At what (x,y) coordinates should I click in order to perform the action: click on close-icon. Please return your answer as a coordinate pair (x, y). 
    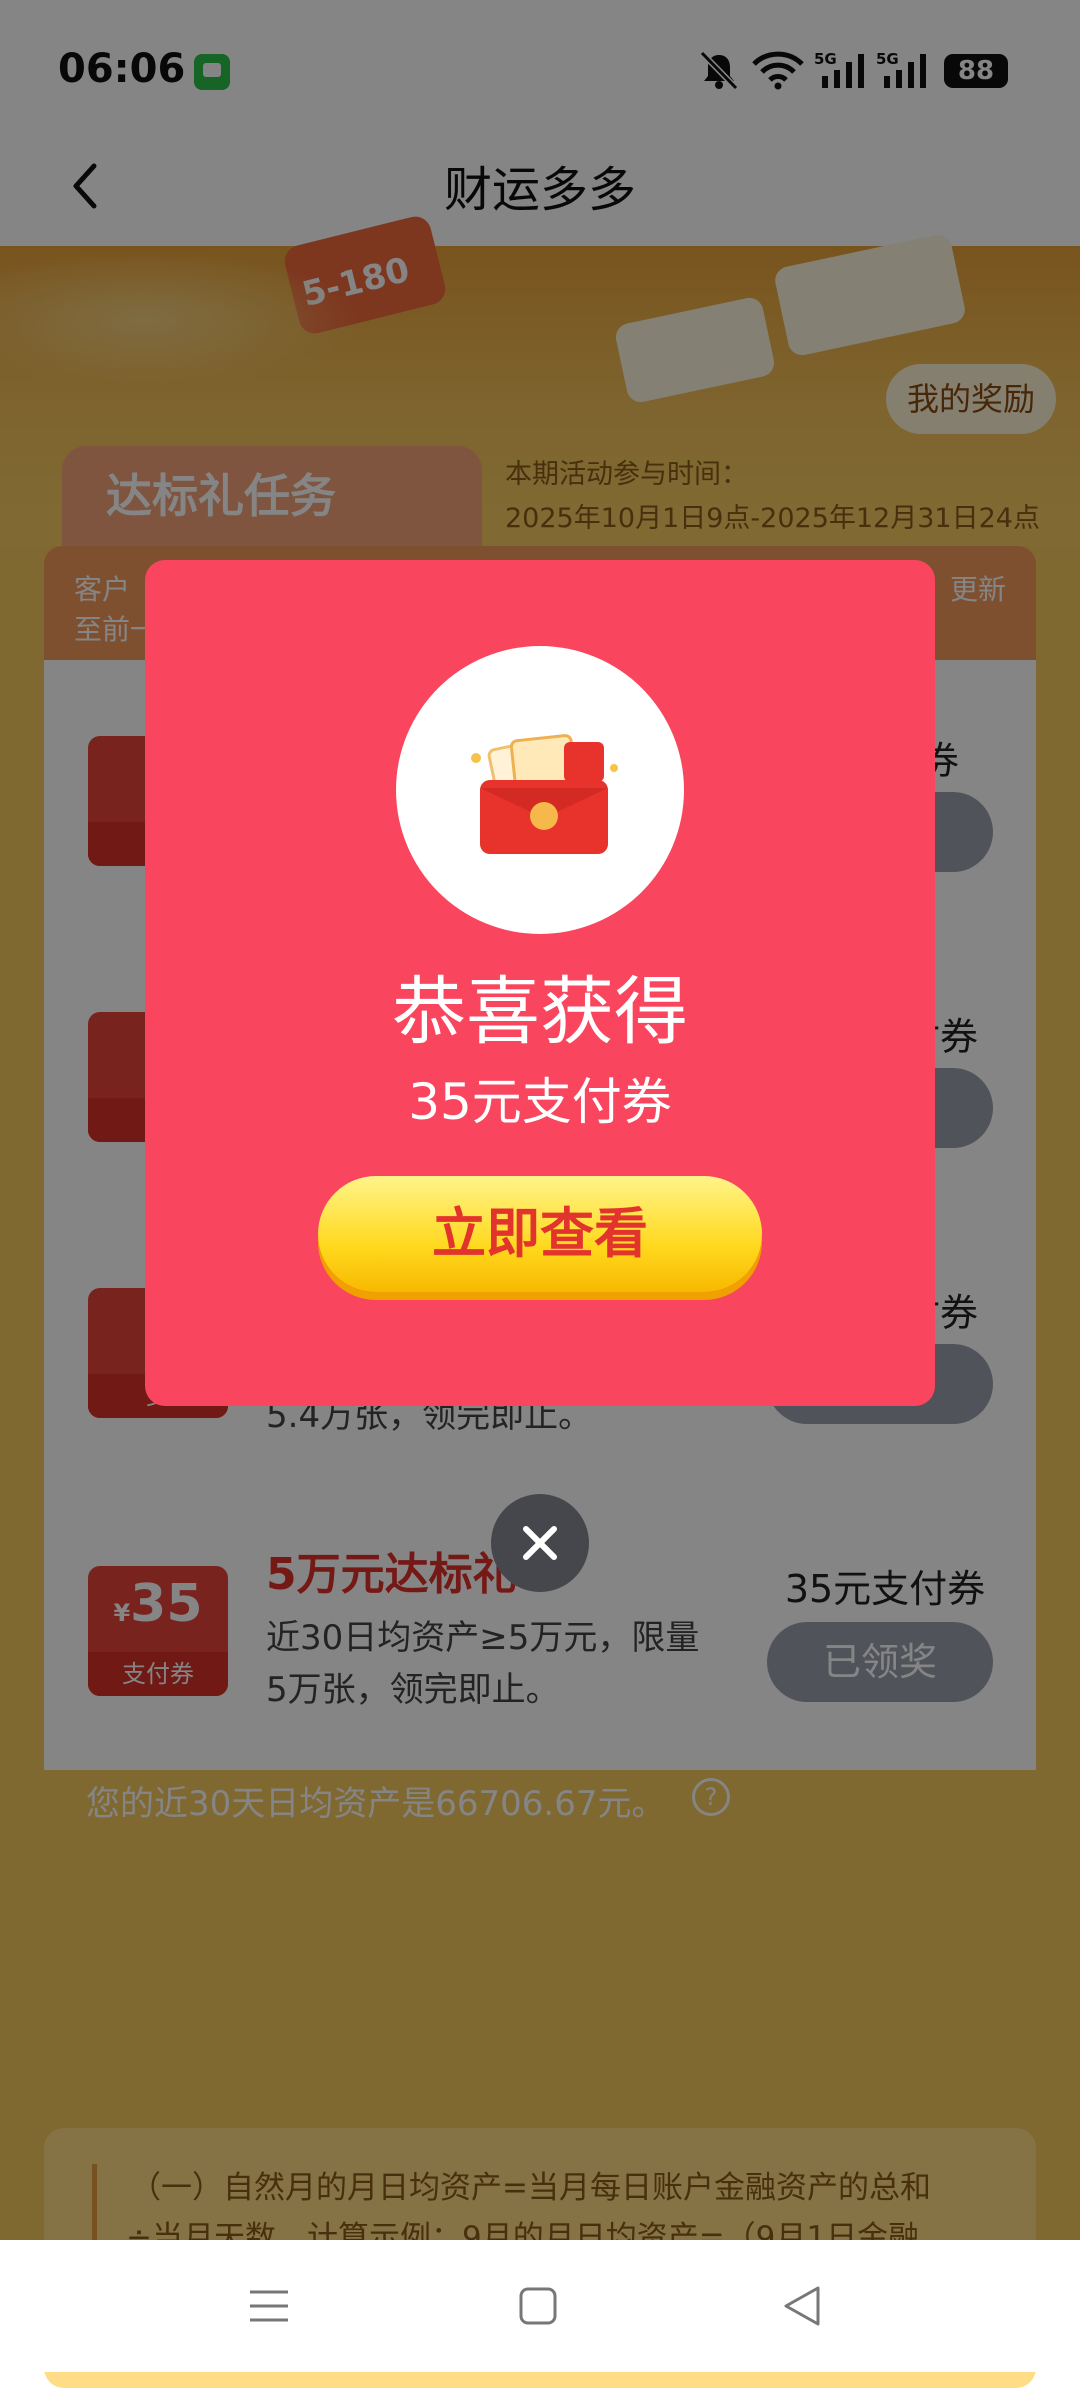
    Looking at the image, I should click on (540, 1543).